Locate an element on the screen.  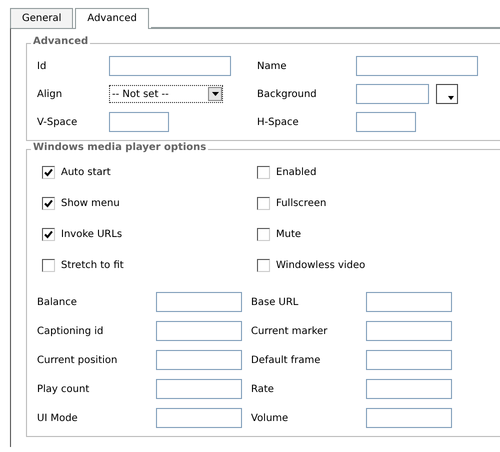
checkbox-label: Windowless video is located at coordinates (321, 265).